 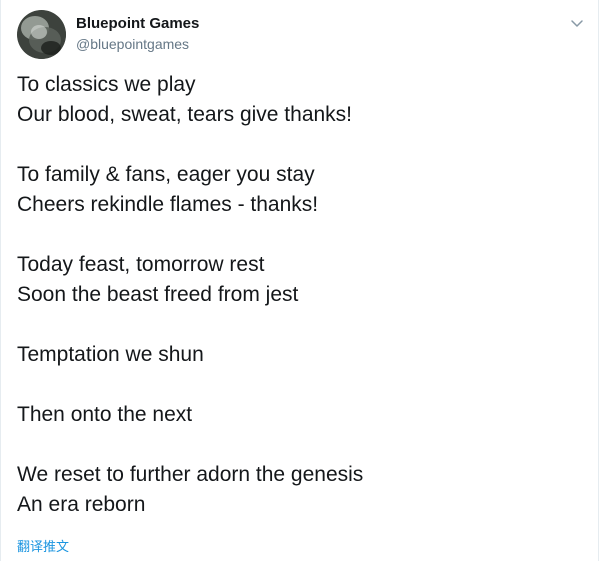 I want to click on tweet-line: We reset to further adorn the genesis, so click(x=190, y=474).